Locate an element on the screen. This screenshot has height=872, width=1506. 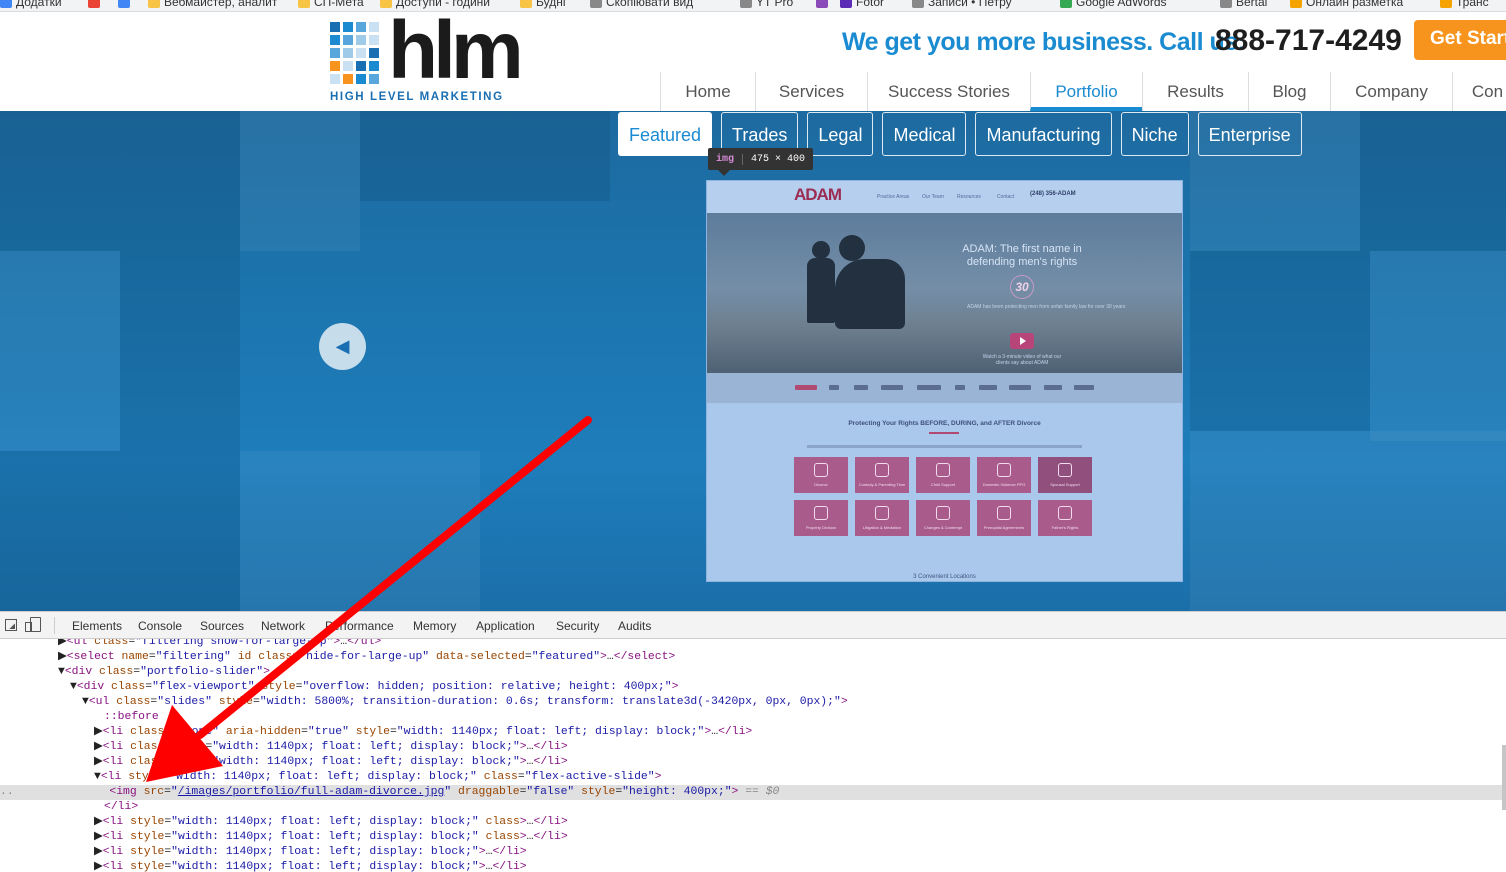
nav-item-results: Results is located at coordinates (1195, 91).